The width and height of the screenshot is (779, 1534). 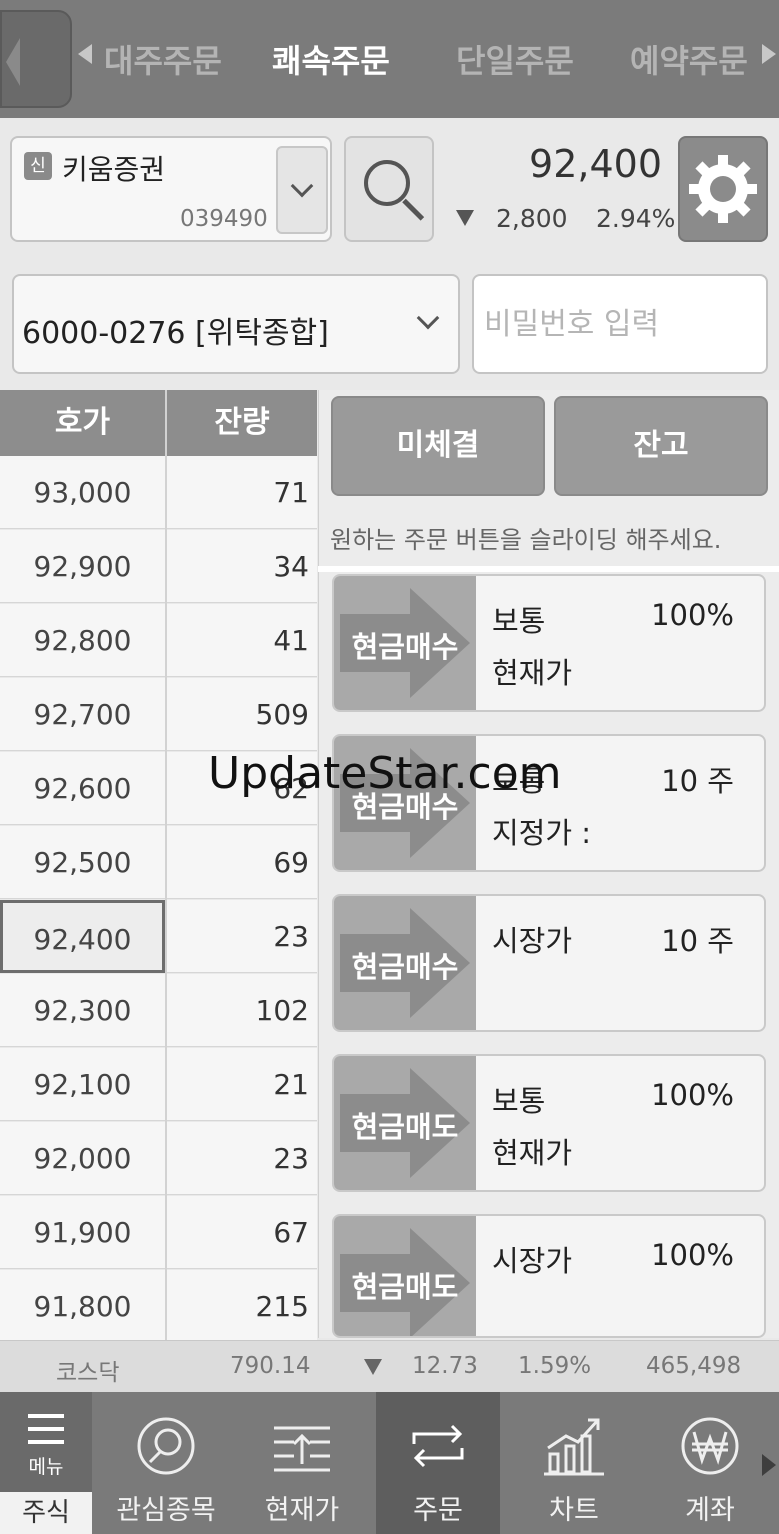 What do you see at coordinates (242, 566) in the screenshot?
I see `orderbook-qty: 34` at bounding box center [242, 566].